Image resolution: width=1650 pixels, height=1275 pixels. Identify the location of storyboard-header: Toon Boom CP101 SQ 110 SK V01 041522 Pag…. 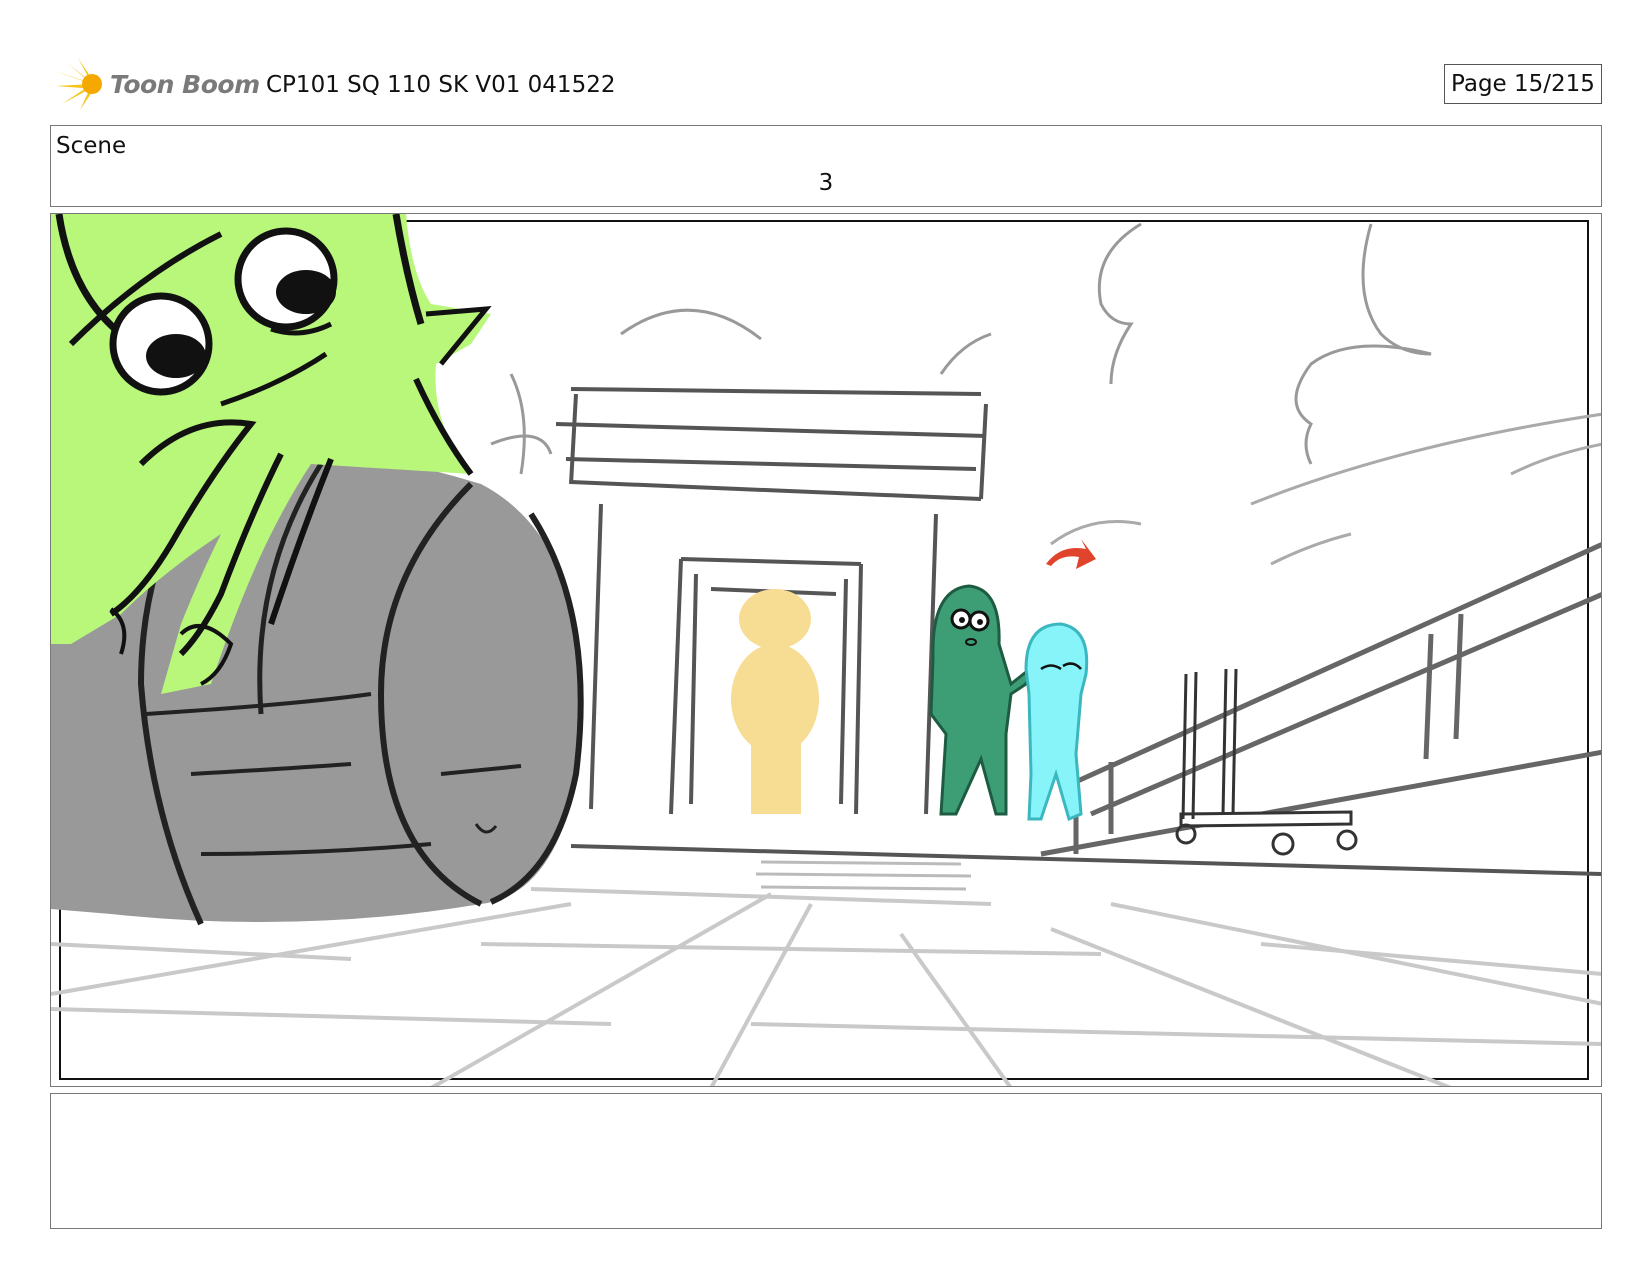
(825, 60).